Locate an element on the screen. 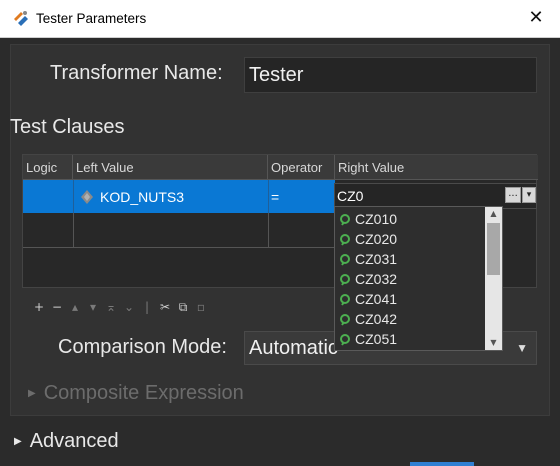  list-item: CZ042 is located at coordinates (368, 321).